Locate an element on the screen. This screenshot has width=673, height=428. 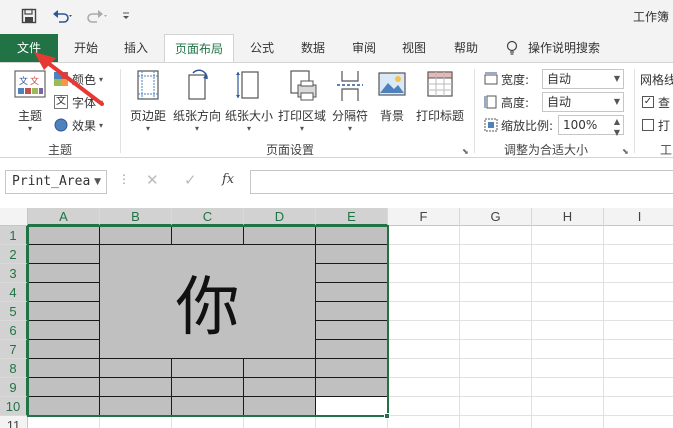
background-image-icon is located at coordinates (392, 86).